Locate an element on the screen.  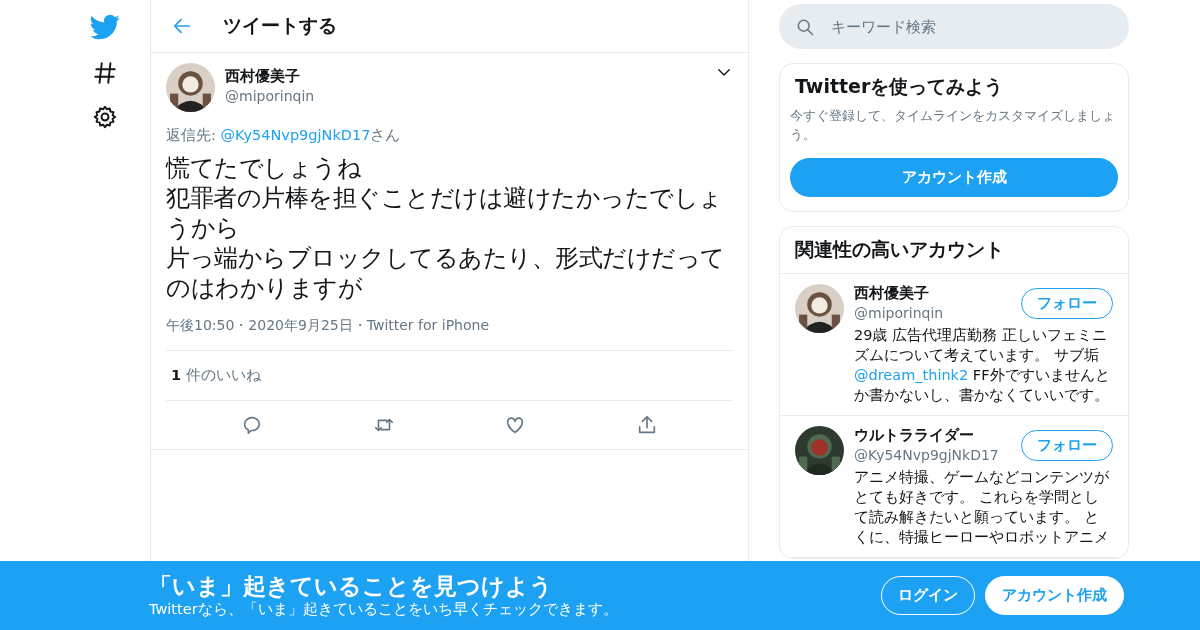
create-account-button: アカウント作成 is located at coordinates (954, 177).